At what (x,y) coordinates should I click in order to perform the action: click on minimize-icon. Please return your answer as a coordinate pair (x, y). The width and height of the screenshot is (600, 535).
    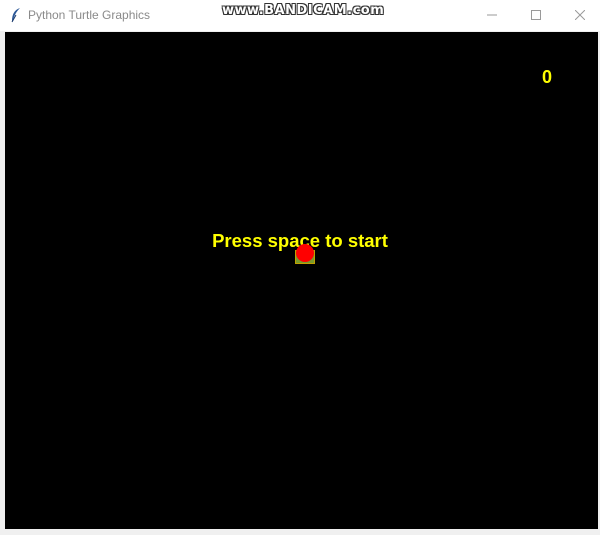
    Looking at the image, I should click on (492, 16).